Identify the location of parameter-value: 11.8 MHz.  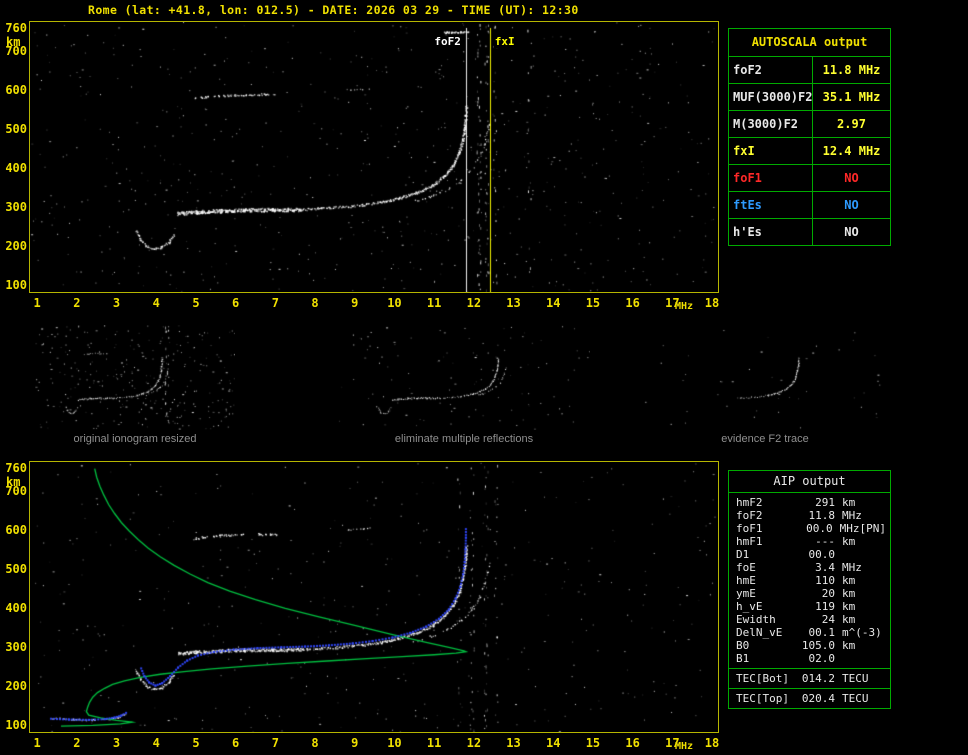
(851, 70).